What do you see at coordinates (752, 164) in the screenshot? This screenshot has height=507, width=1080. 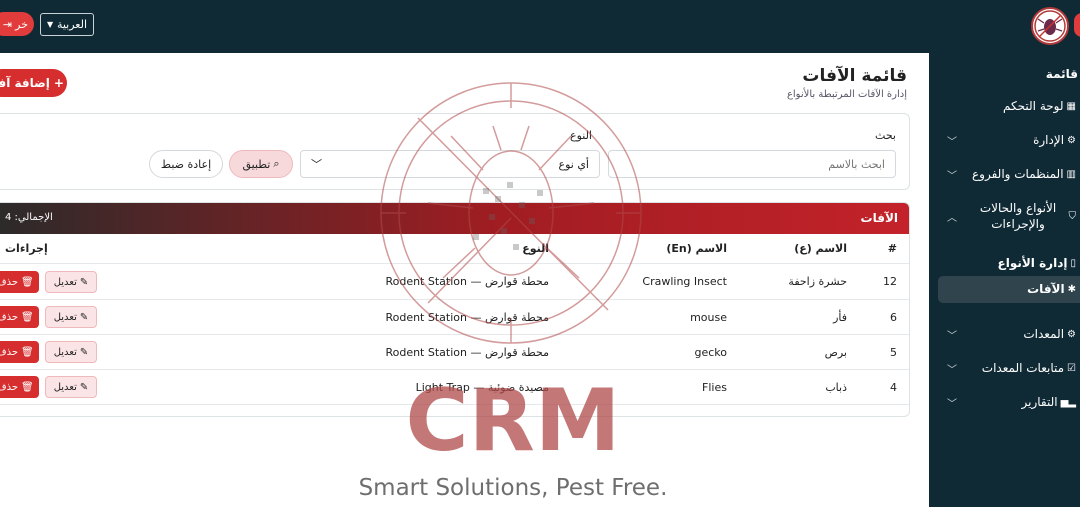 I see `search-input` at bounding box center [752, 164].